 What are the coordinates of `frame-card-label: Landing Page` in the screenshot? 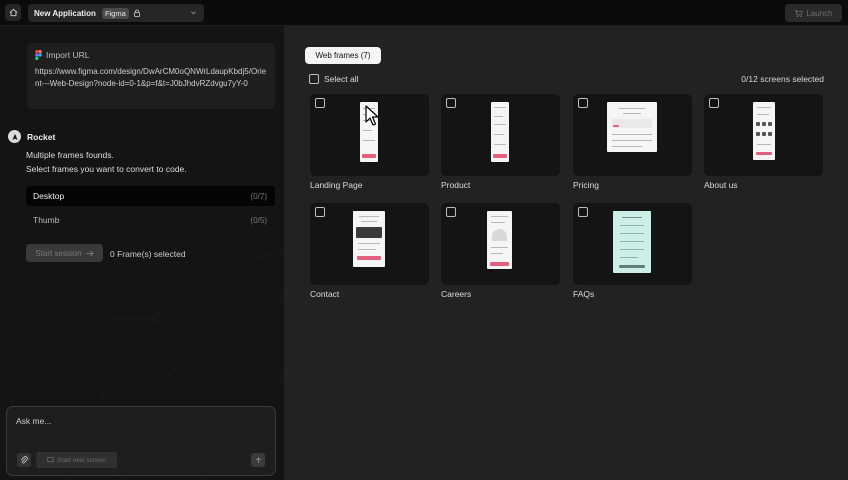 It's located at (336, 185).